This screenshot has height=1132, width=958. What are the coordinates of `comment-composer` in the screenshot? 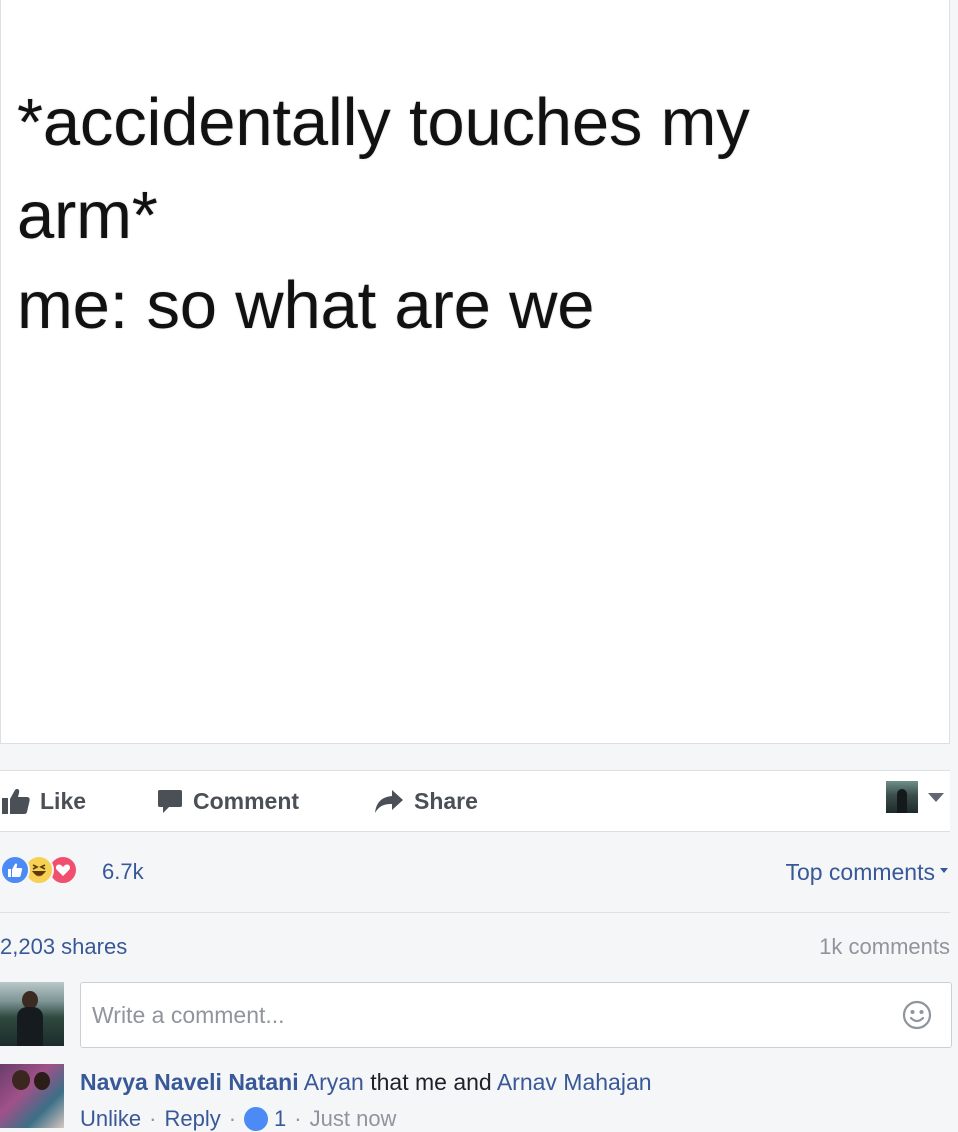 It's located at (476, 1015).